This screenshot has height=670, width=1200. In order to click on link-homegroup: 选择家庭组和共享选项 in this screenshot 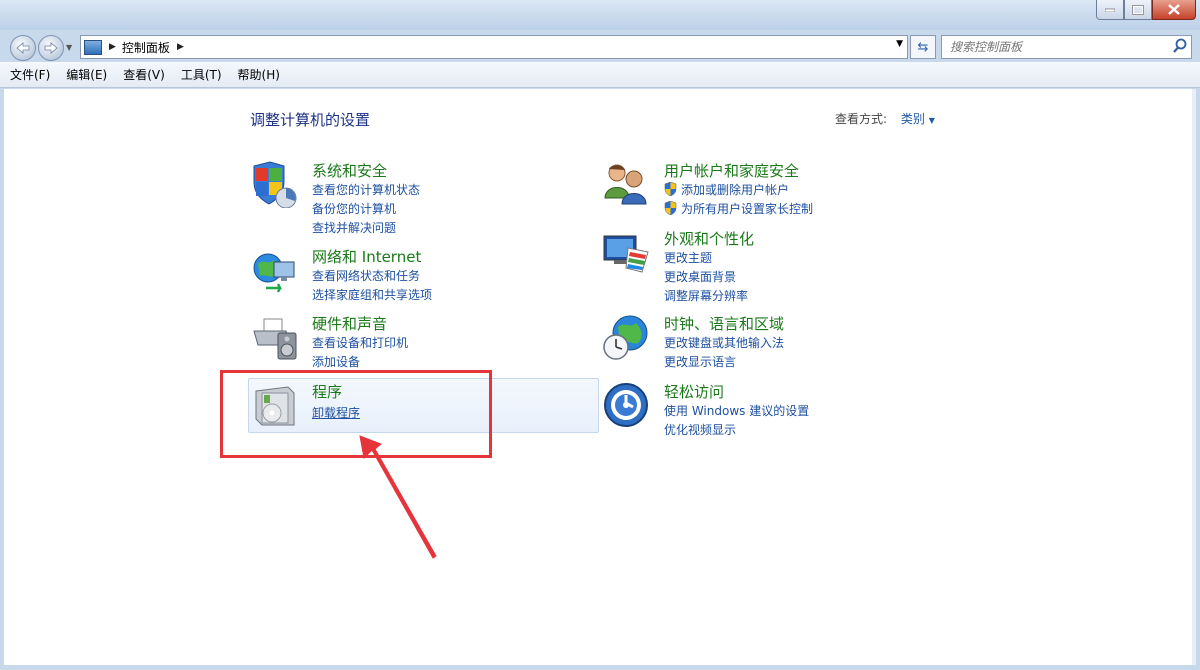, I will do `click(372, 294)`.